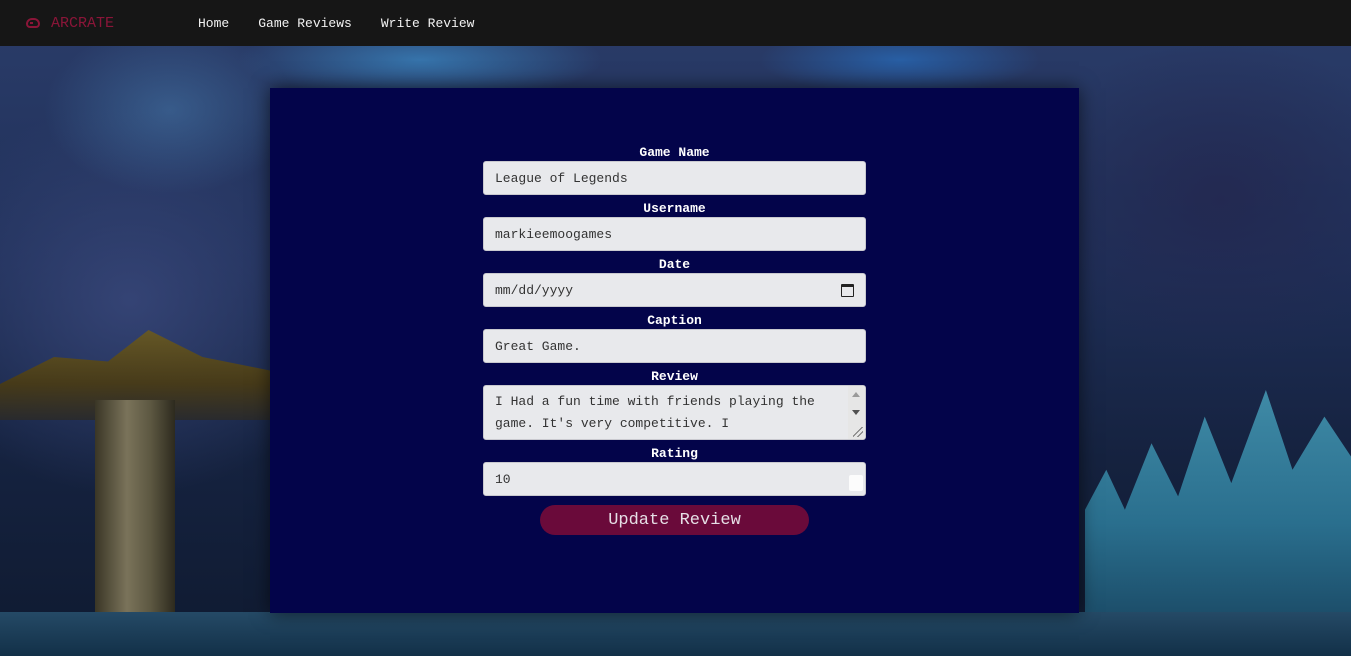  Describe the element at coordinates (674, 290) in the screenshot. I see `date-input: mm/dd/yyyy` at that location.